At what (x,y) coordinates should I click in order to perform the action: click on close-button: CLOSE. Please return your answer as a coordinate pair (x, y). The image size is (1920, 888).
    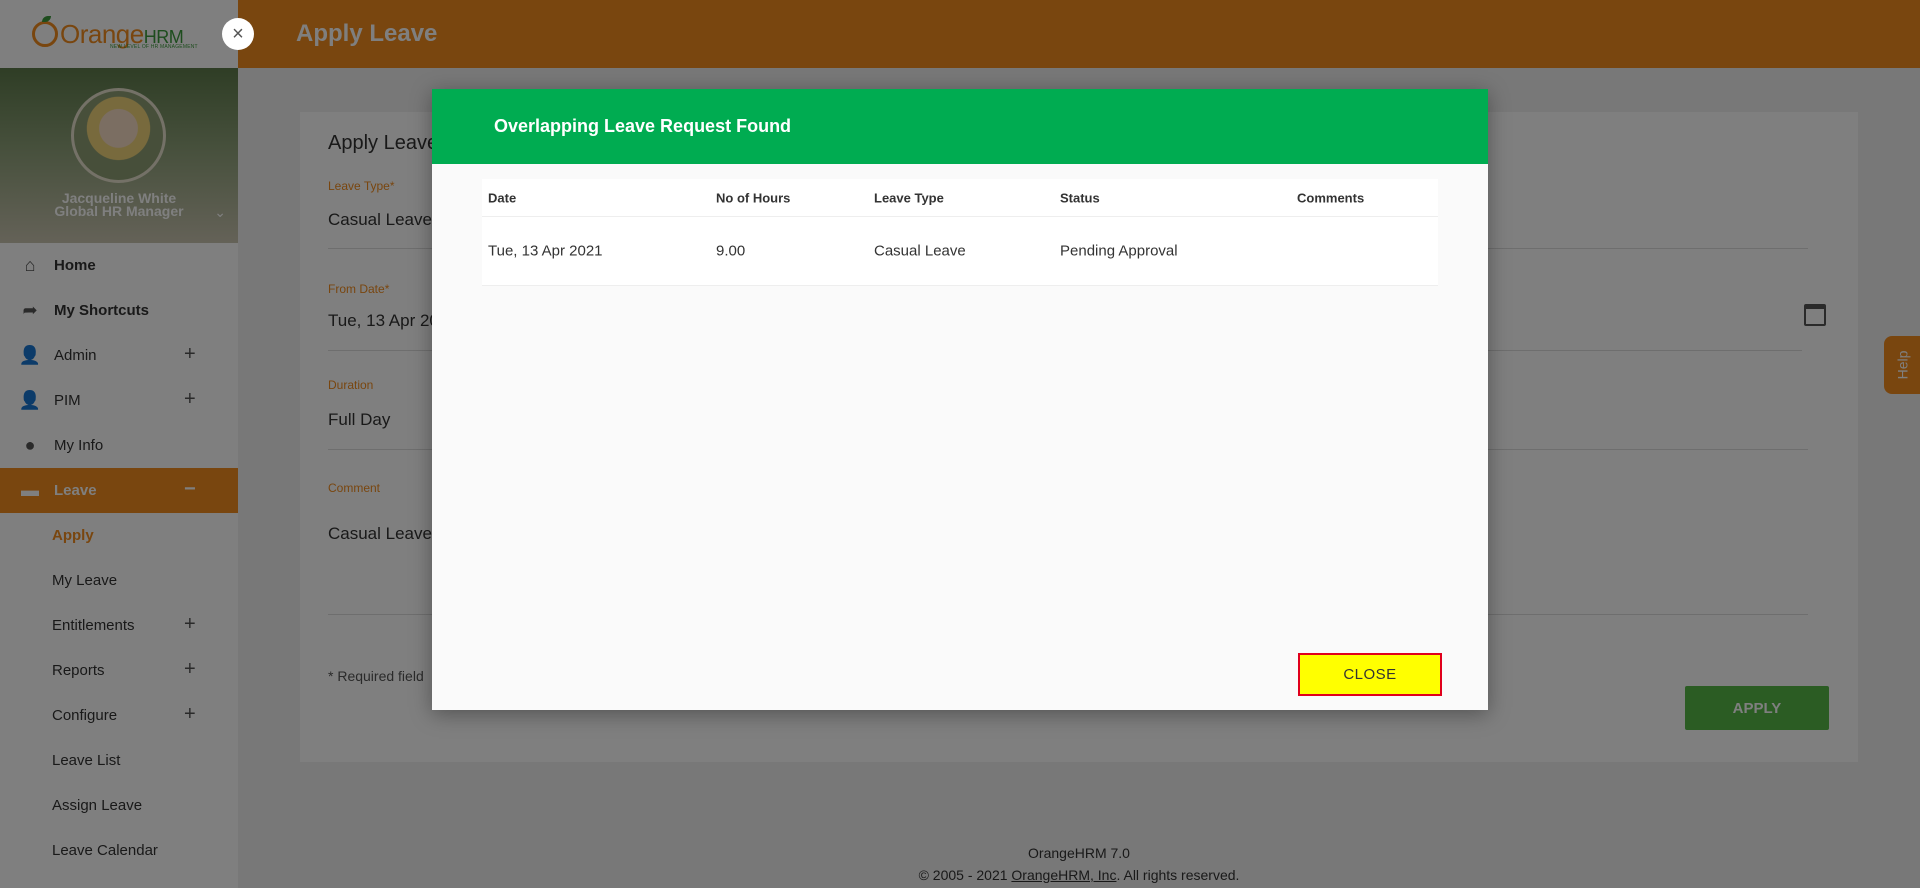
    Looking at the image, I should click on (1370, 674).